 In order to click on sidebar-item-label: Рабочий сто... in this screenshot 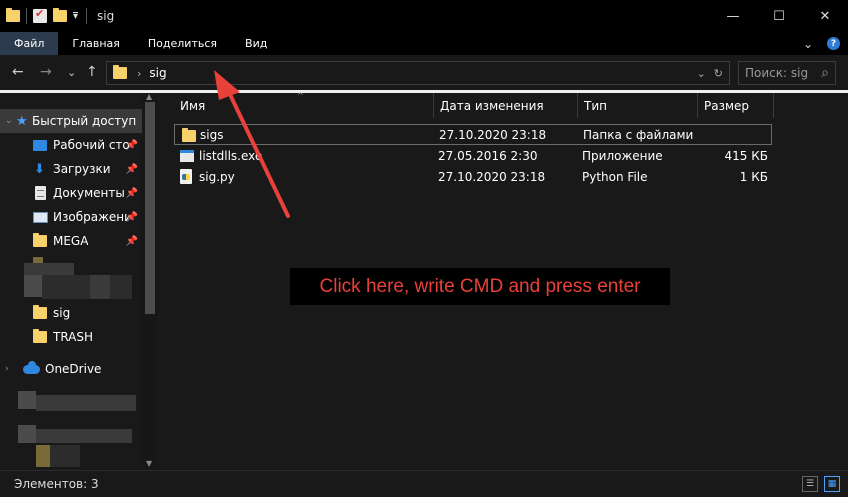, I will do `click(91, 145)`.